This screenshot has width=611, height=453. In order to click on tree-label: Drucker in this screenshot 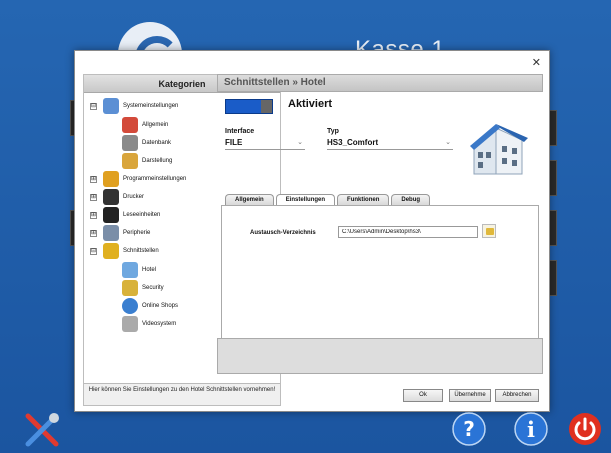, I will do `click(134, 197)`.